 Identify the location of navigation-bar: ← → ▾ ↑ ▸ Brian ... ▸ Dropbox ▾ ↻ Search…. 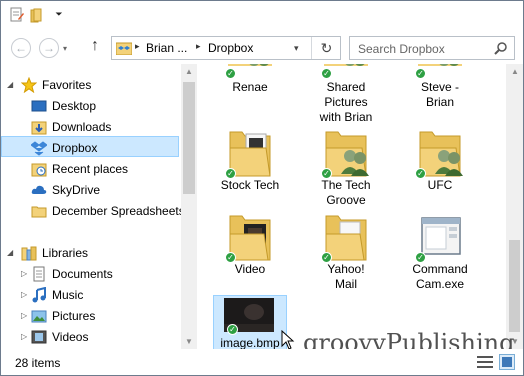
(262, 47).